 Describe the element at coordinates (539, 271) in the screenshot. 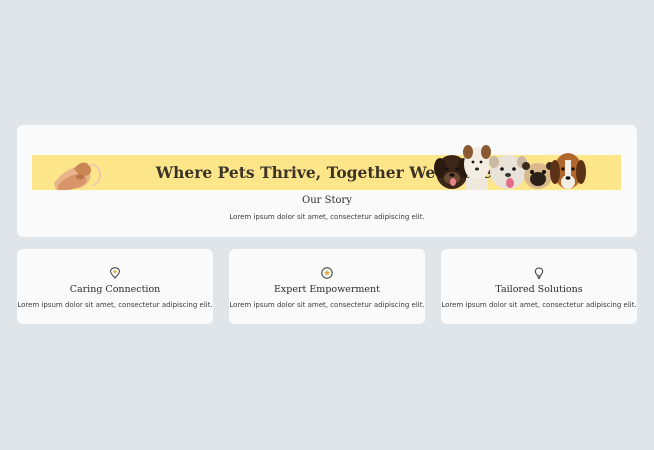

I see `lightbulb-icon` at that location.